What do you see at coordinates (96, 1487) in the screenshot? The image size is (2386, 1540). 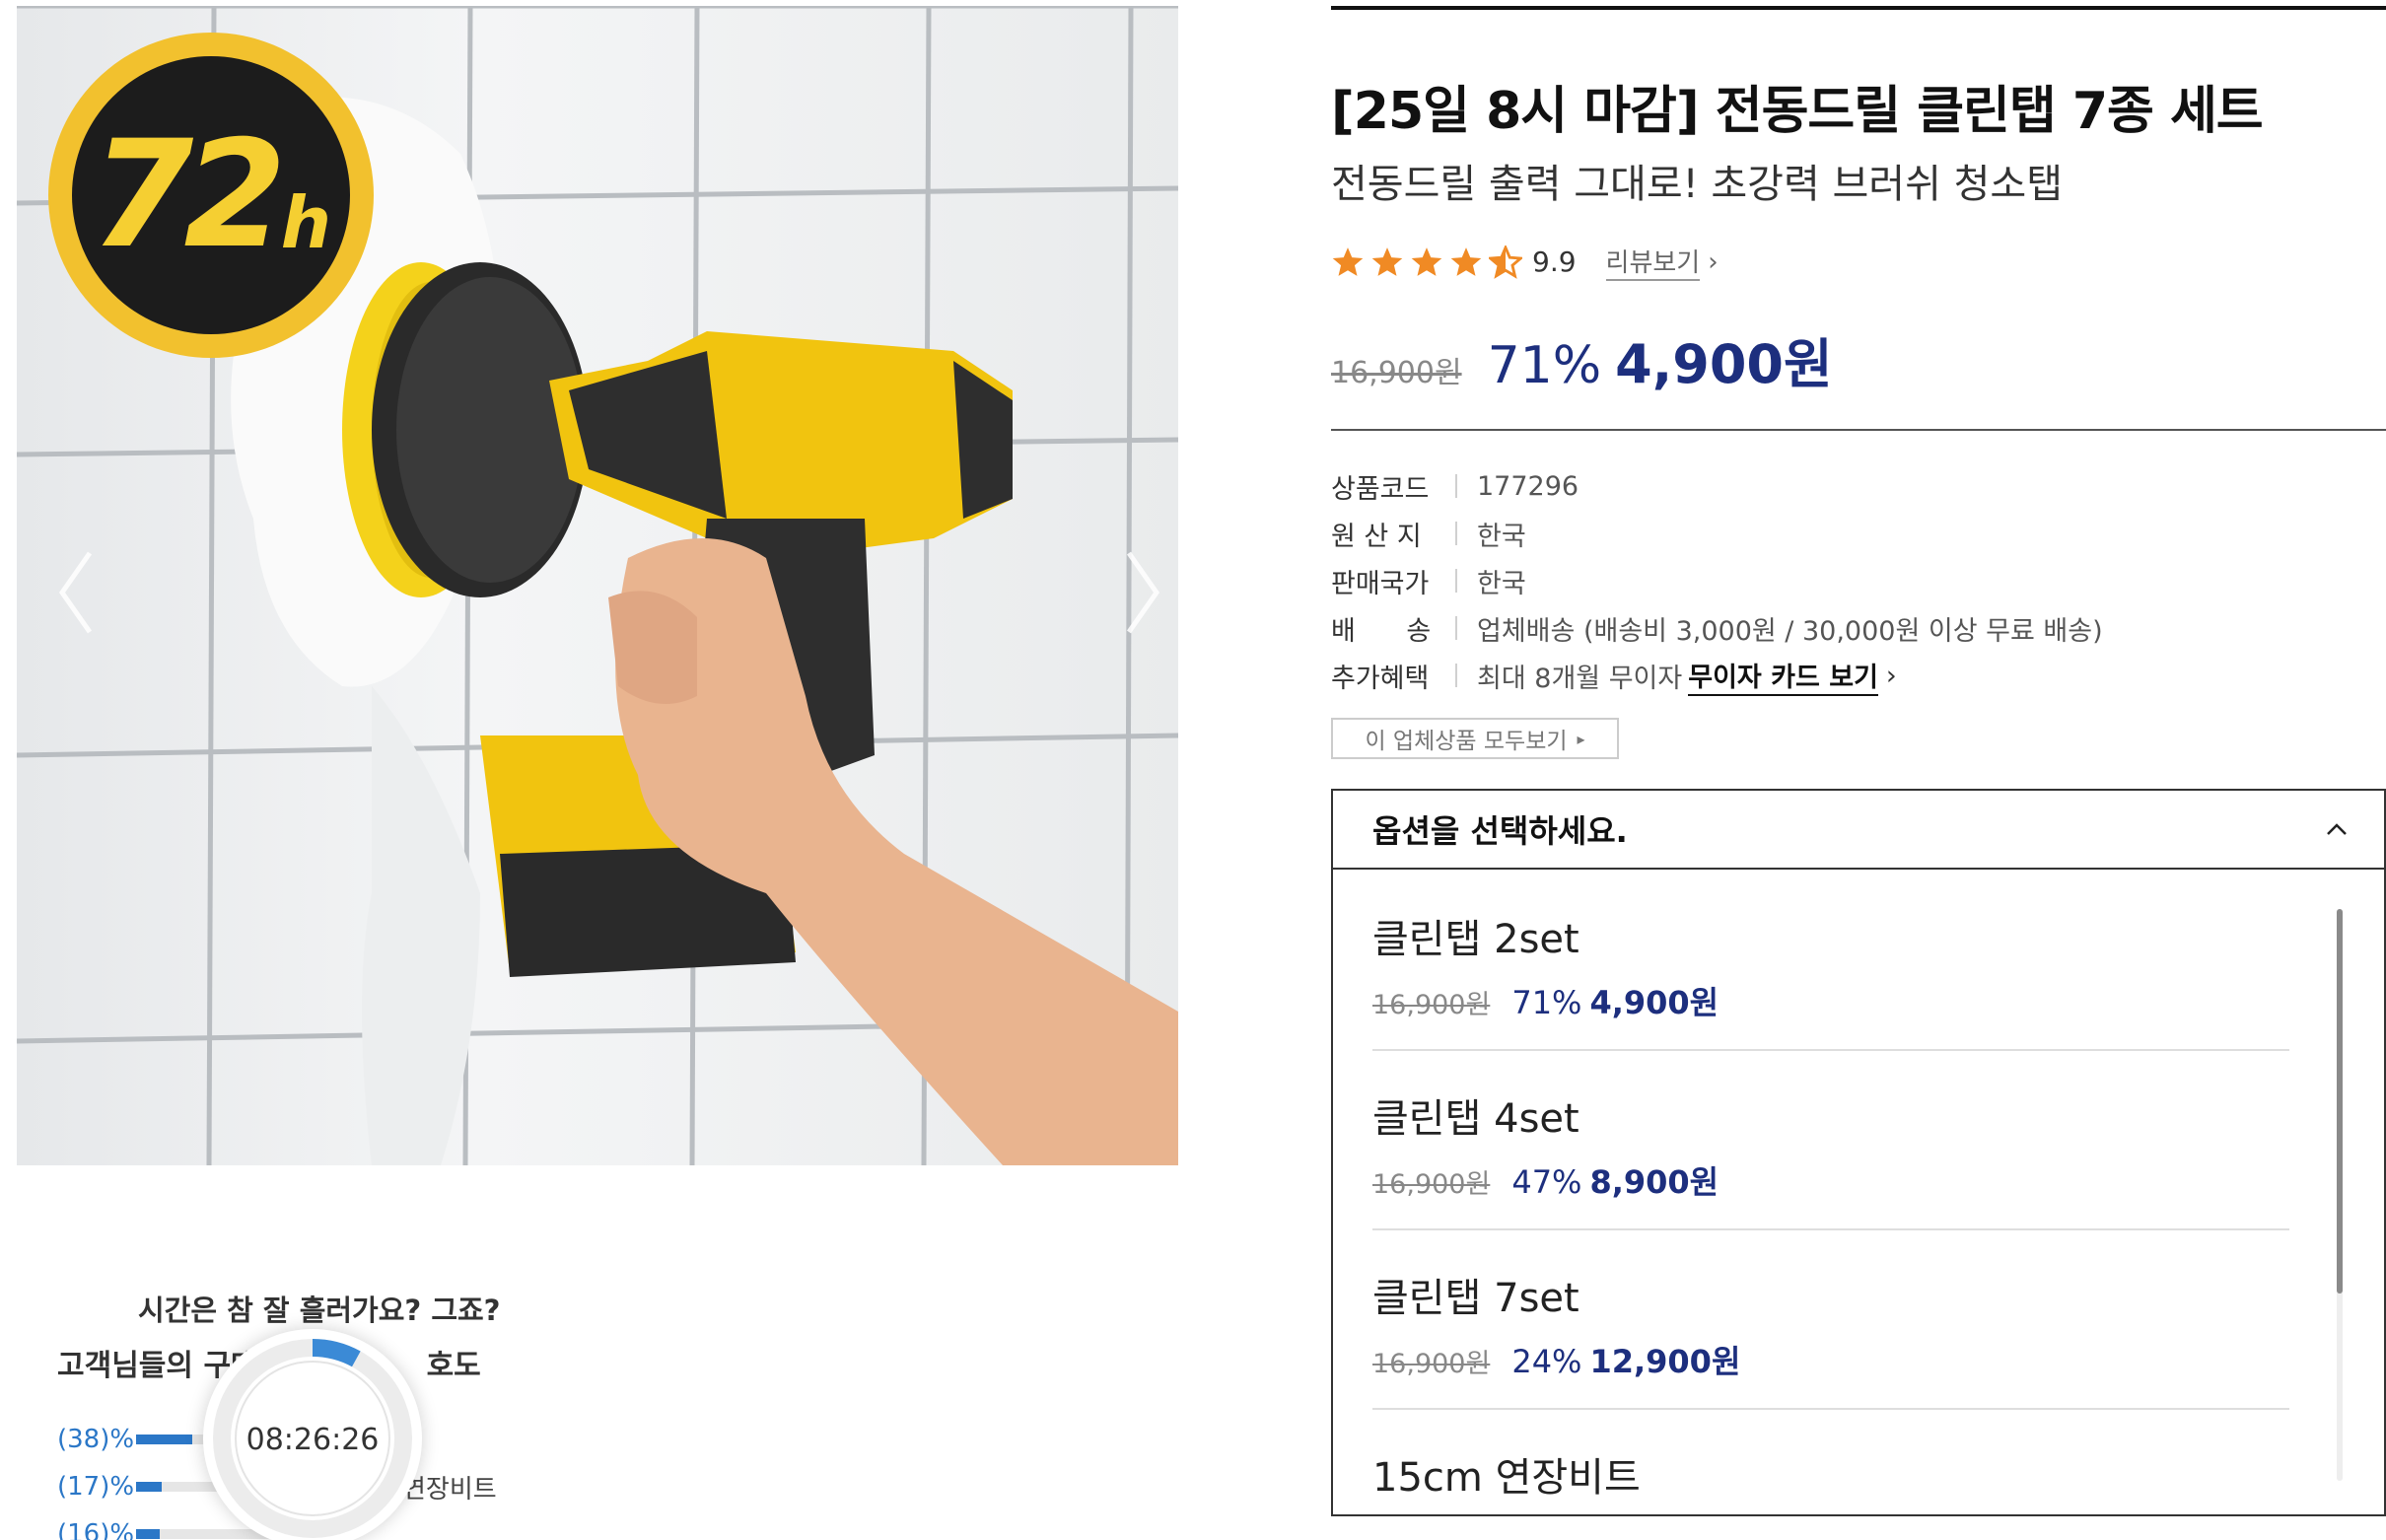 I see `stat-value: (17)%` at bounding box center [96, 1487].